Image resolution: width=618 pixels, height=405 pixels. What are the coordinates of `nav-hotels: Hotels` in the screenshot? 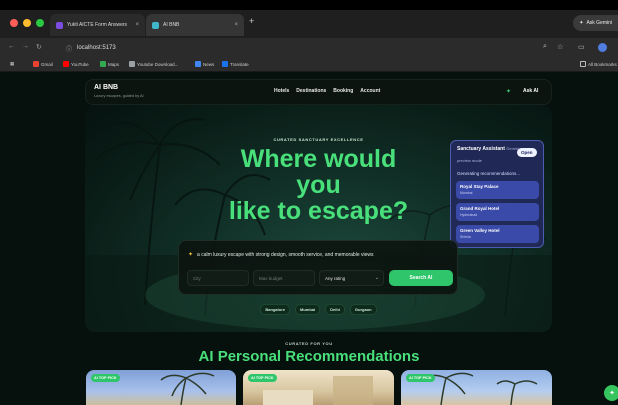 It's located at (281, 91).